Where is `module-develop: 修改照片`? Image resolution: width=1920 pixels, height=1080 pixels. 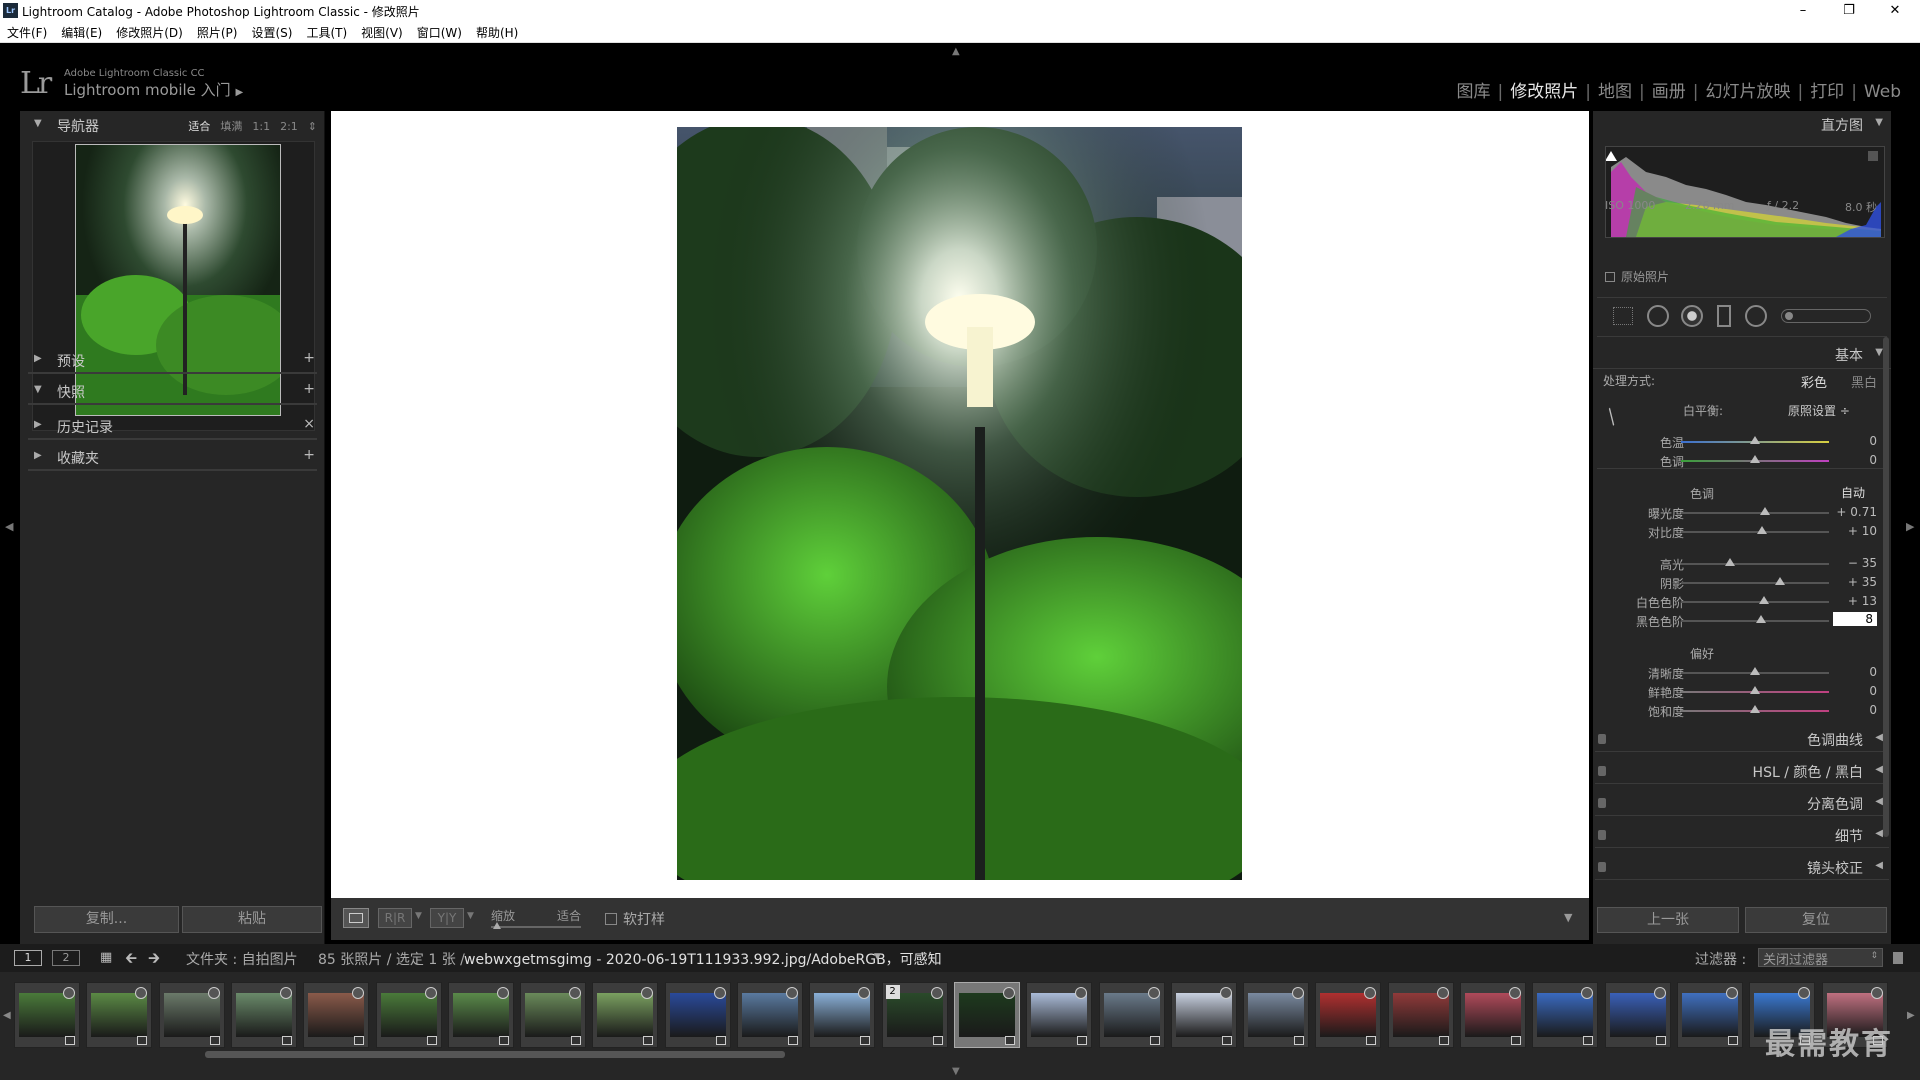
module-develop: 修改照片 is located at coordinates (1544, 89).